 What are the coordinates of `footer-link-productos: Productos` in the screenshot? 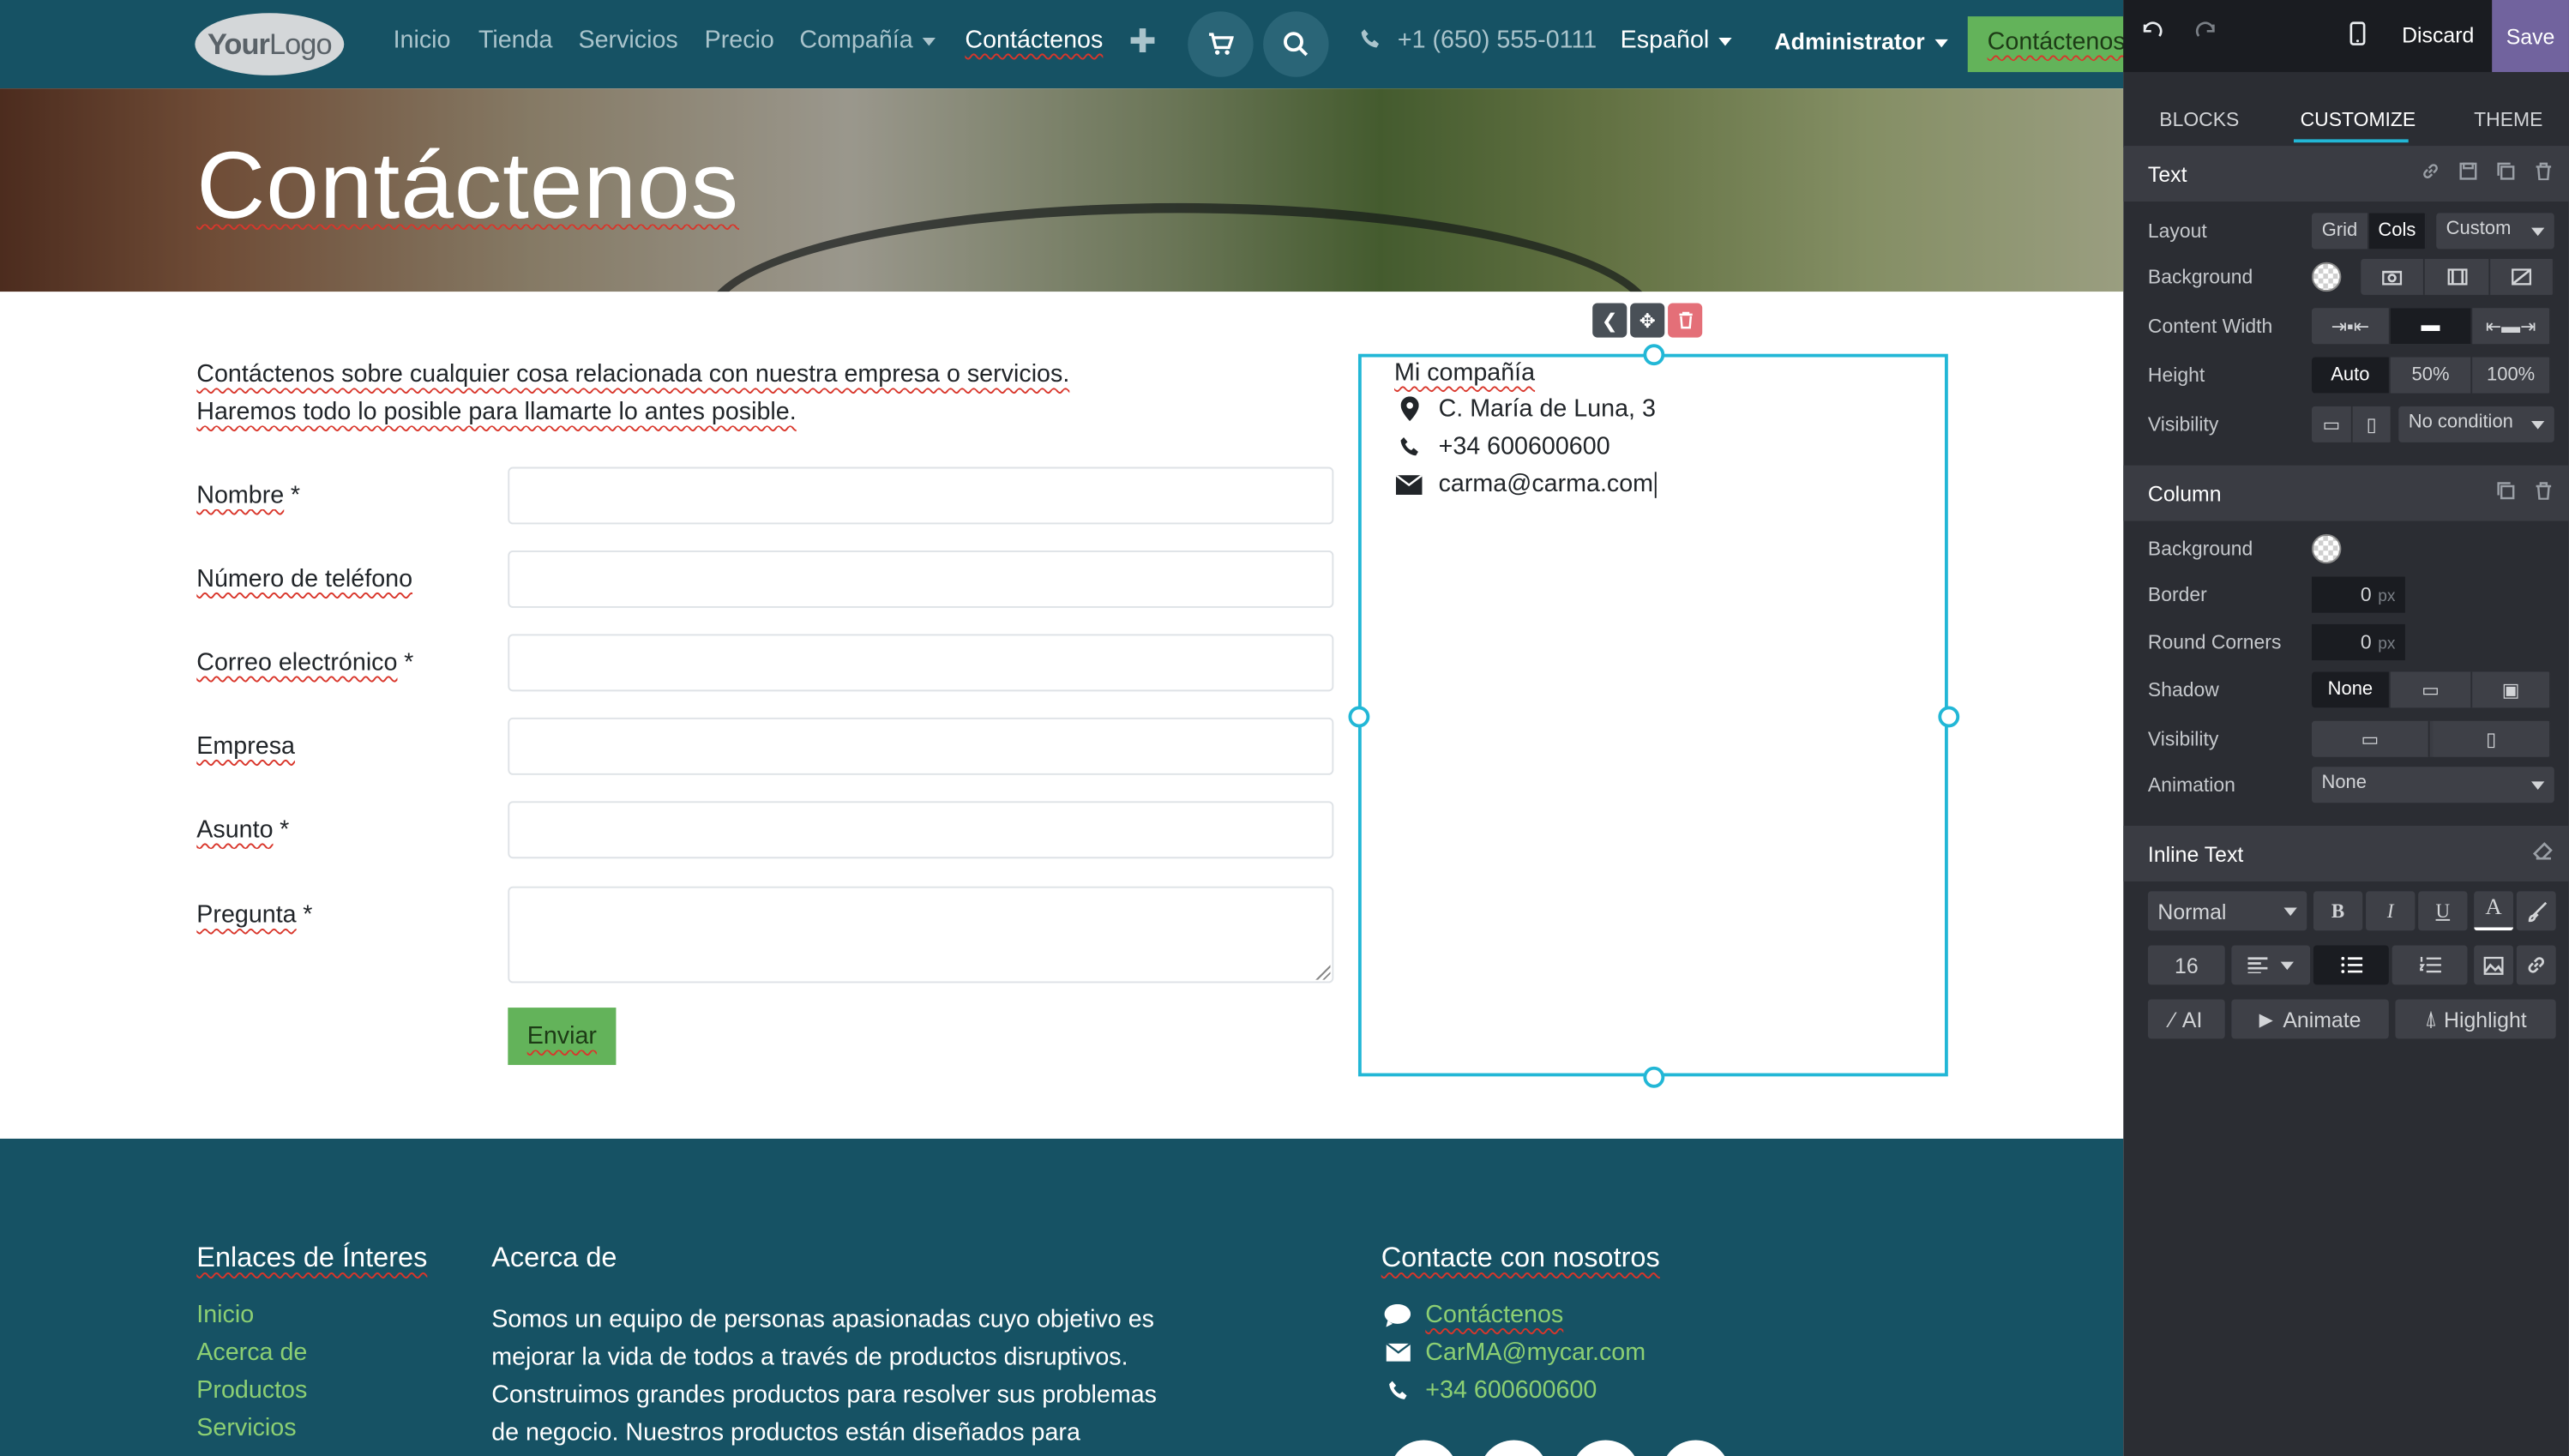 It's located at (251, 1390).